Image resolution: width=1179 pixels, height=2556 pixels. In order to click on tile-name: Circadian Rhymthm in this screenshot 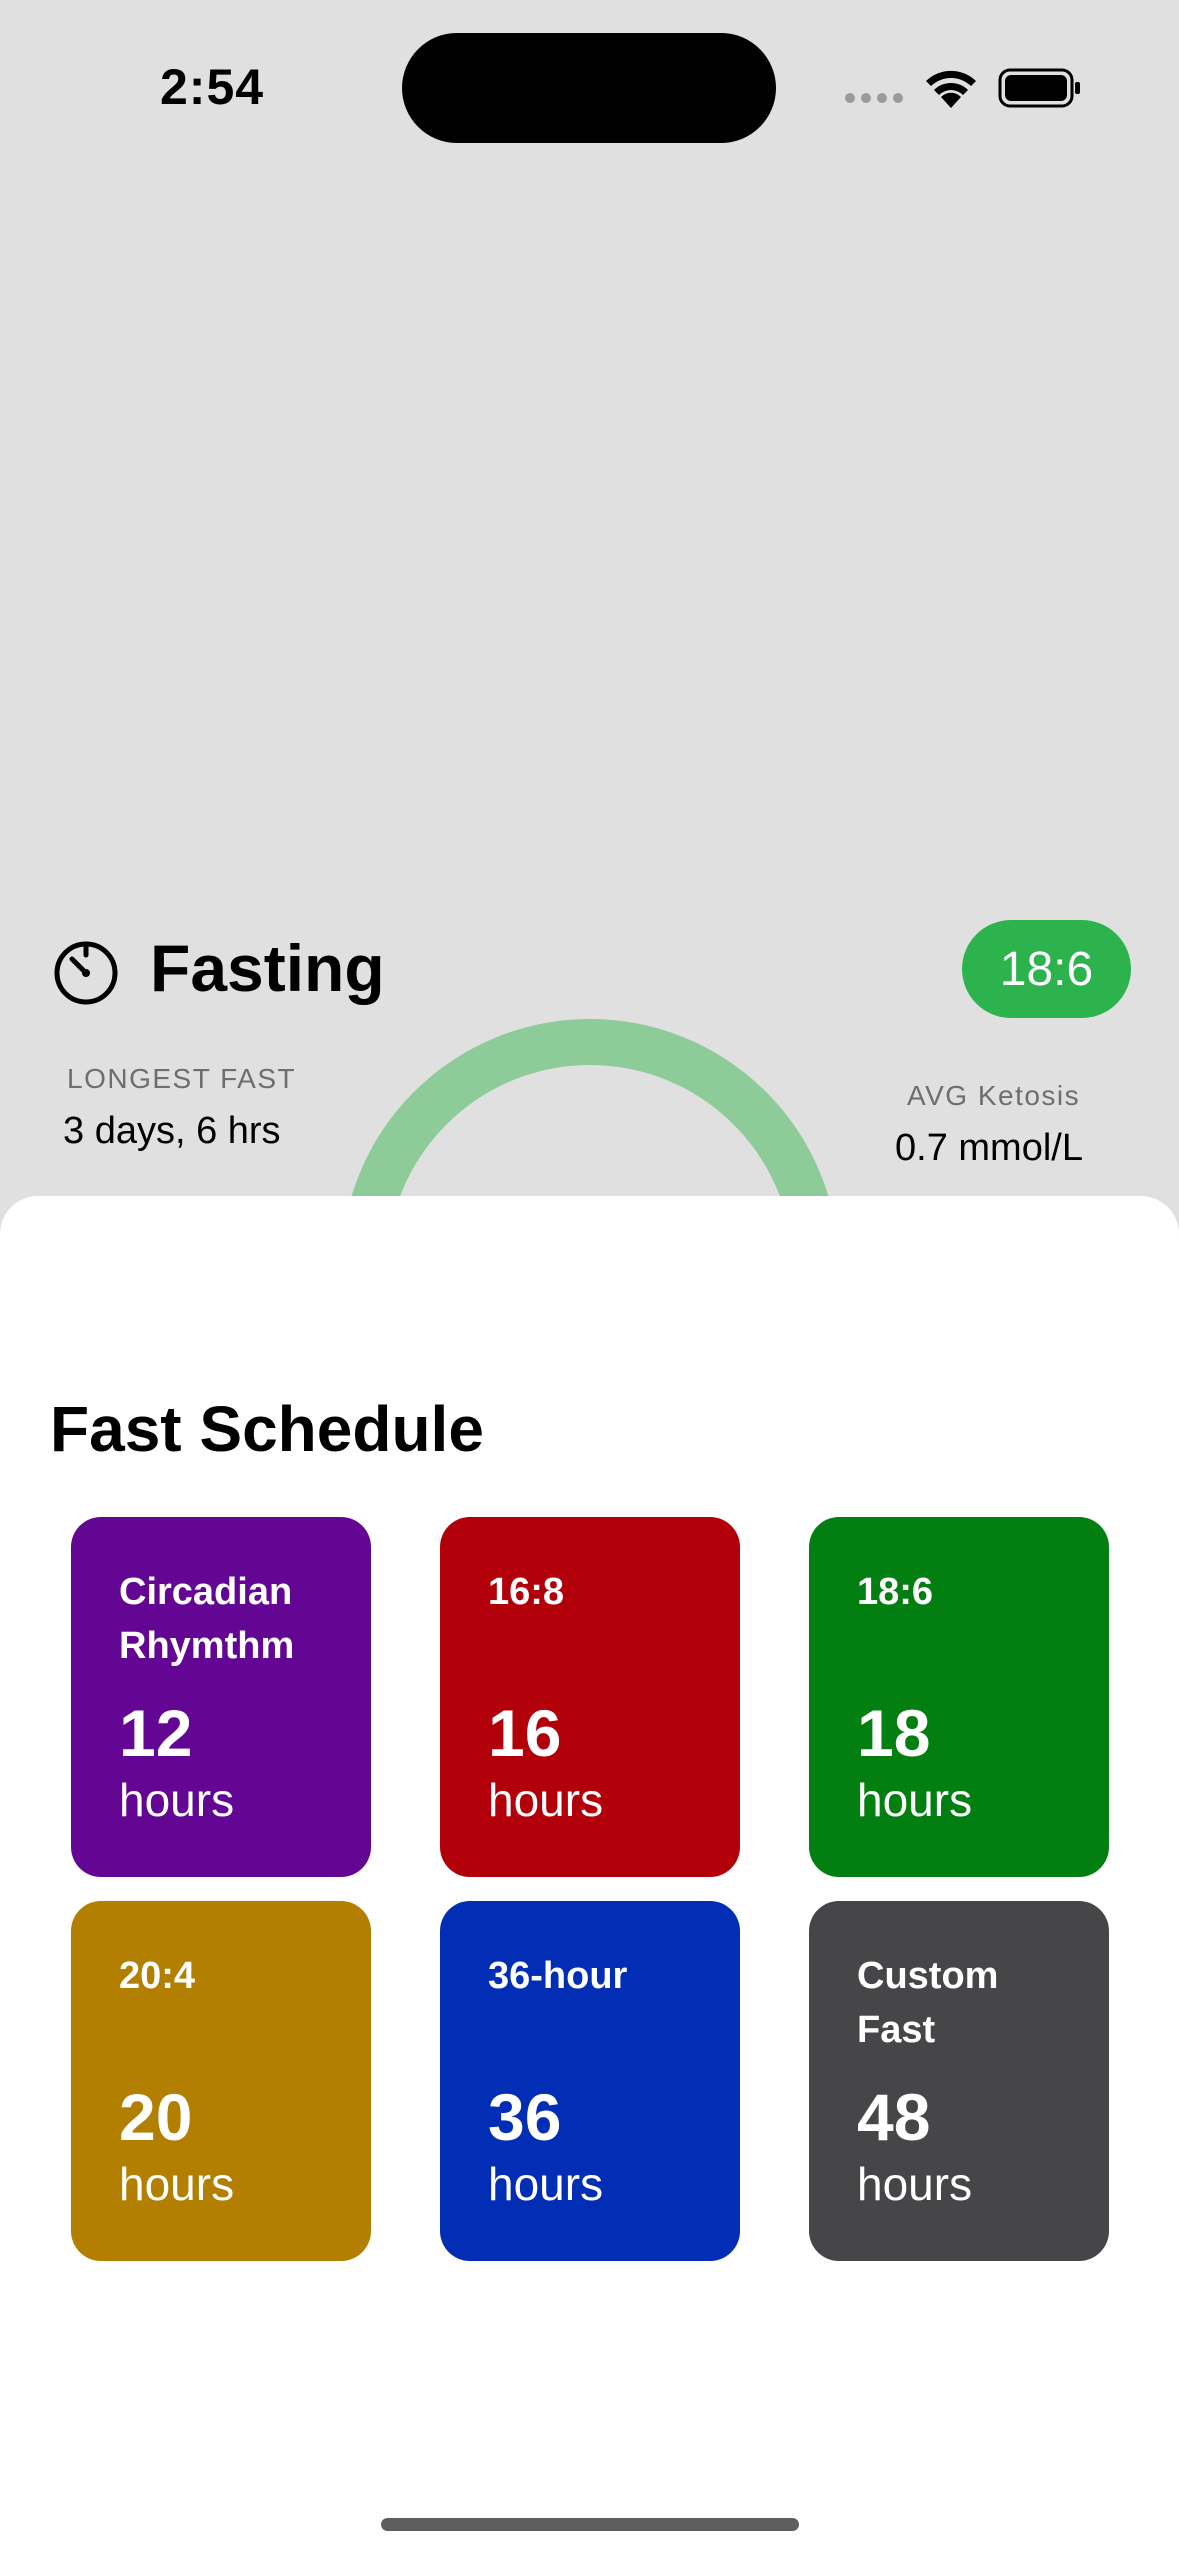, I will do `click(207, 1619)`.